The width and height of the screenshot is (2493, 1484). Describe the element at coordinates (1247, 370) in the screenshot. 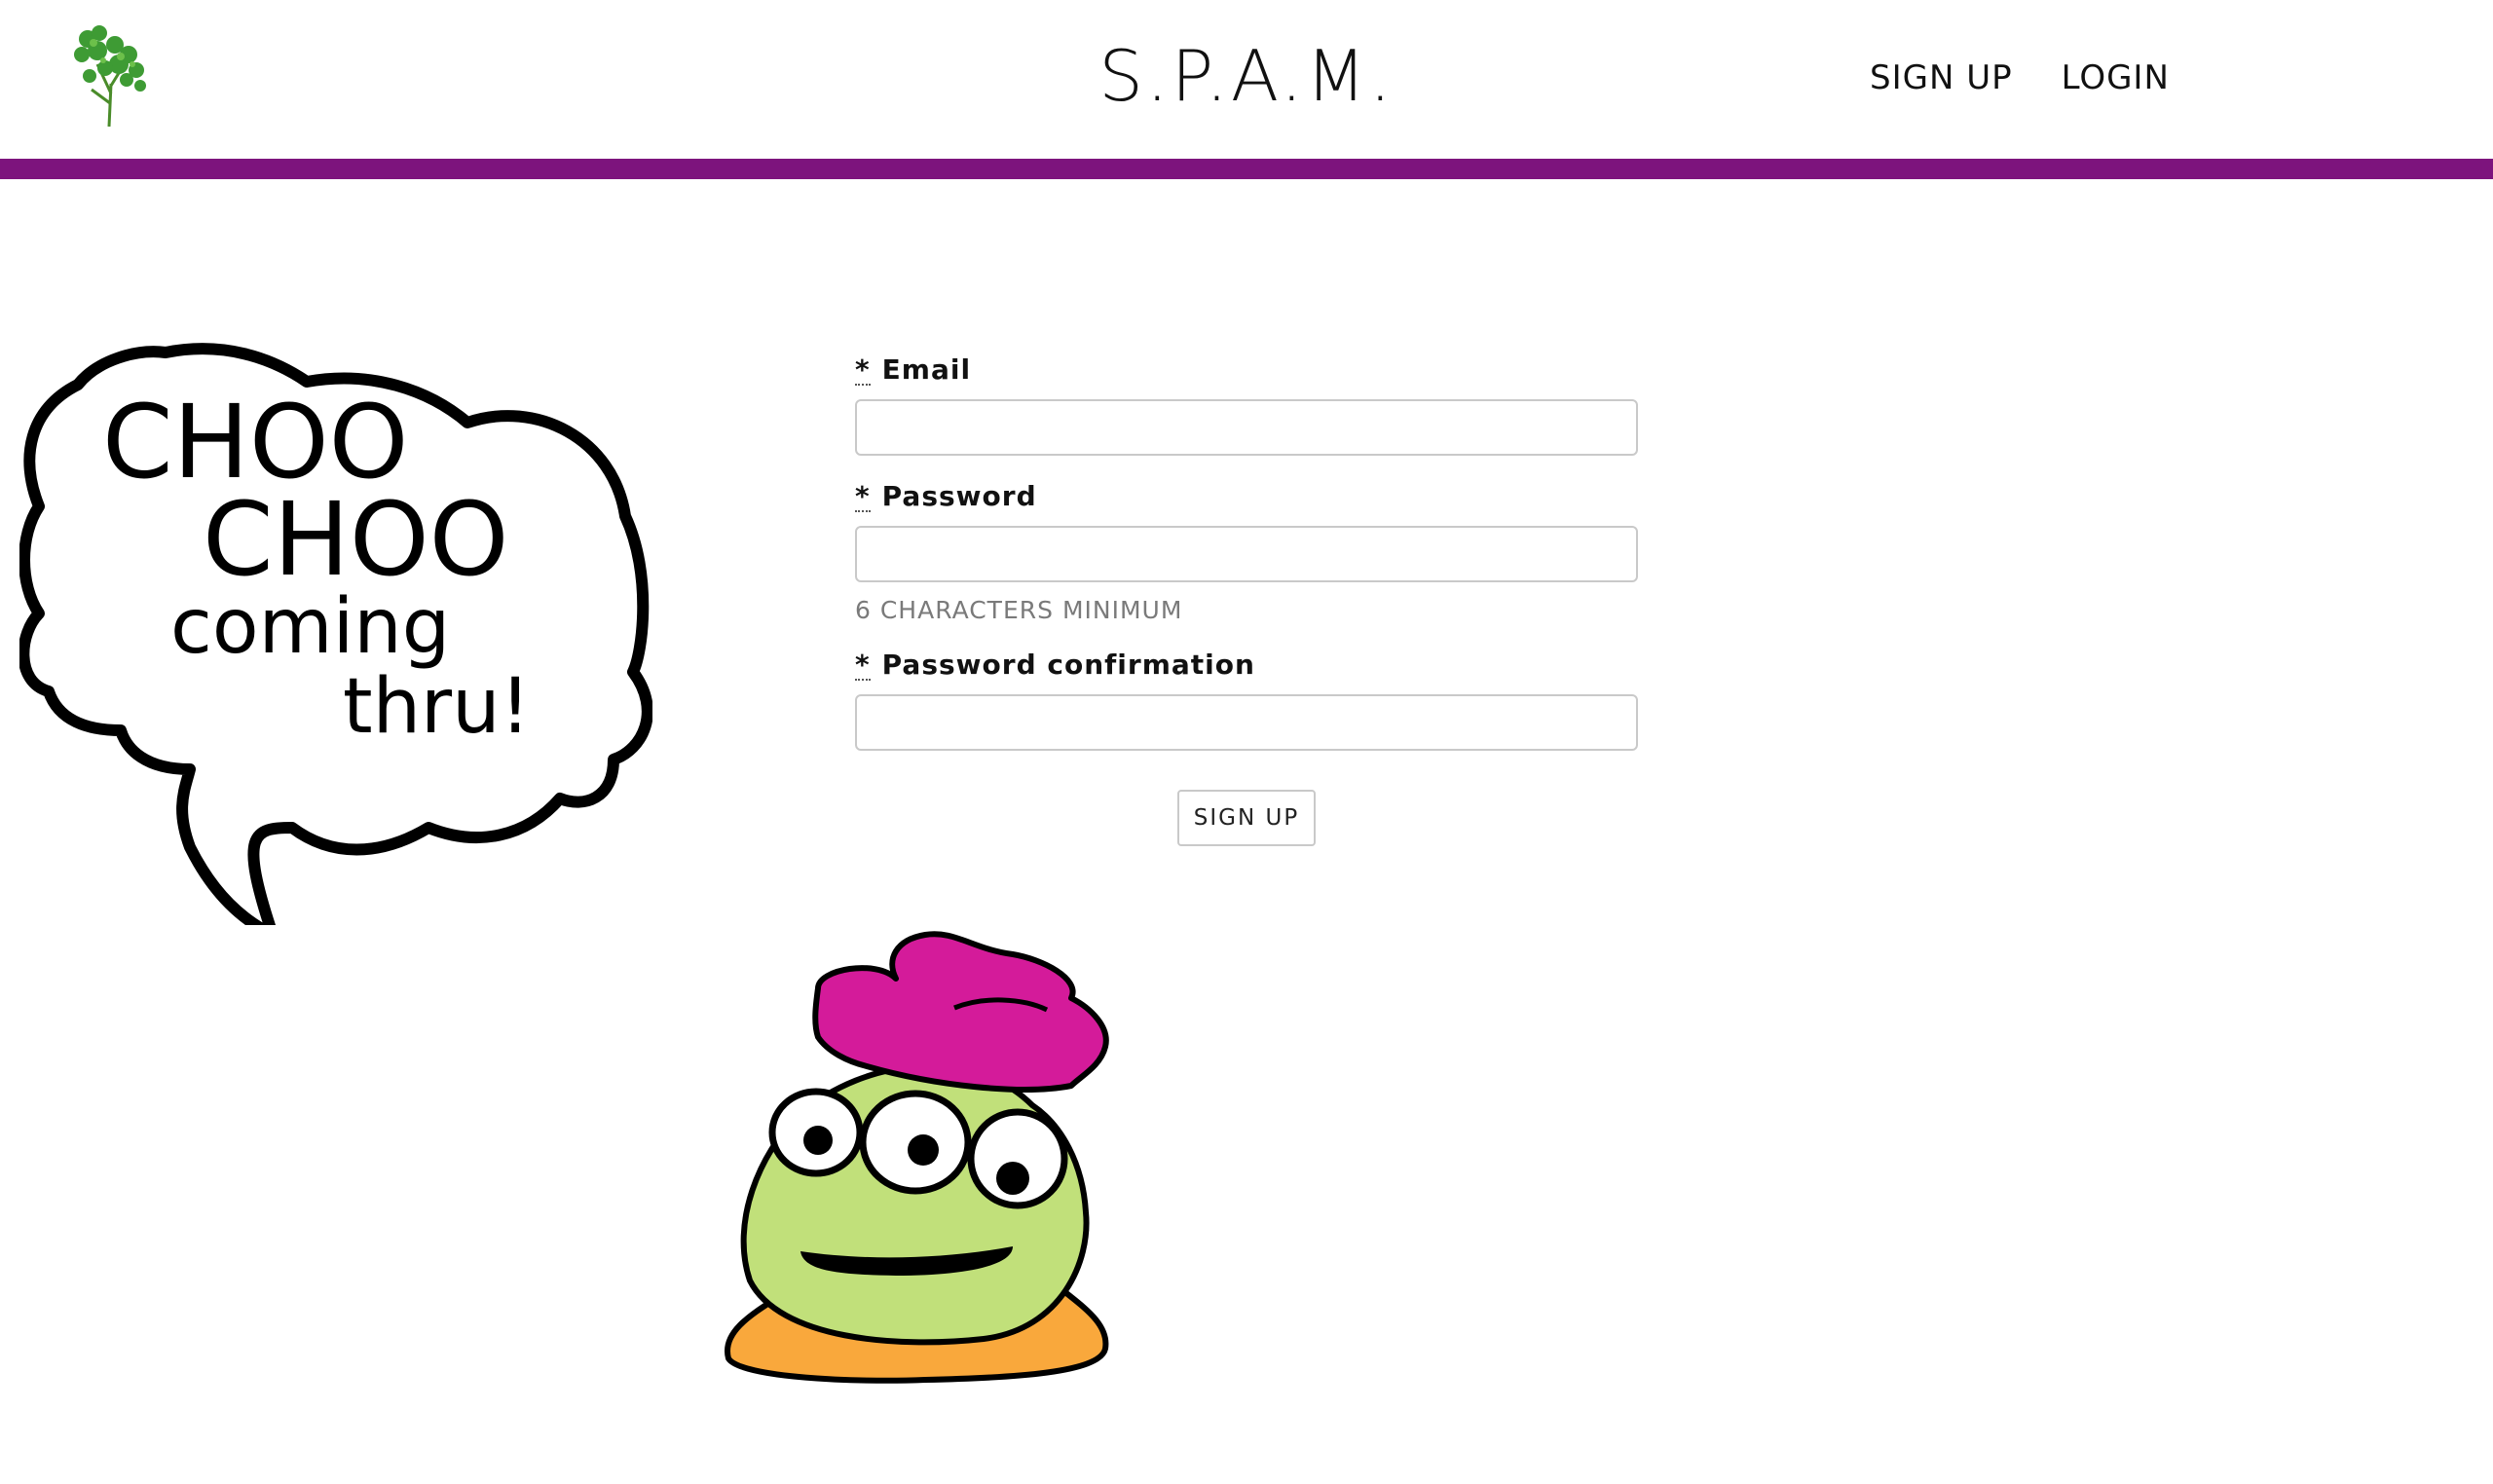

I see `email-label: * Email` at that location.